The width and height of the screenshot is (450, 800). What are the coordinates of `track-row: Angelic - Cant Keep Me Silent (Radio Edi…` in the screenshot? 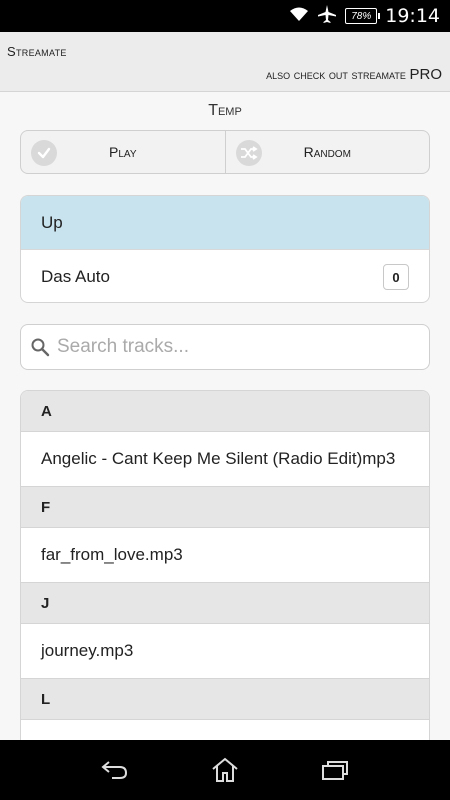 It's located at (225, 459).